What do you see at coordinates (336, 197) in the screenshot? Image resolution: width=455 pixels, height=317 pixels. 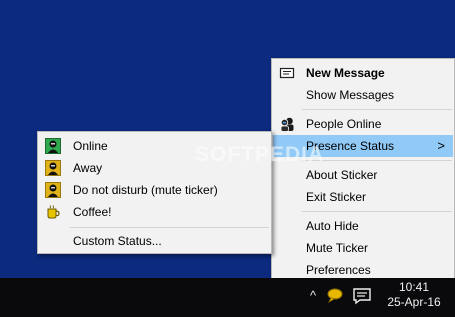 I see `menu-item-label: Exit Sticker` at bounding box center [336, 197].